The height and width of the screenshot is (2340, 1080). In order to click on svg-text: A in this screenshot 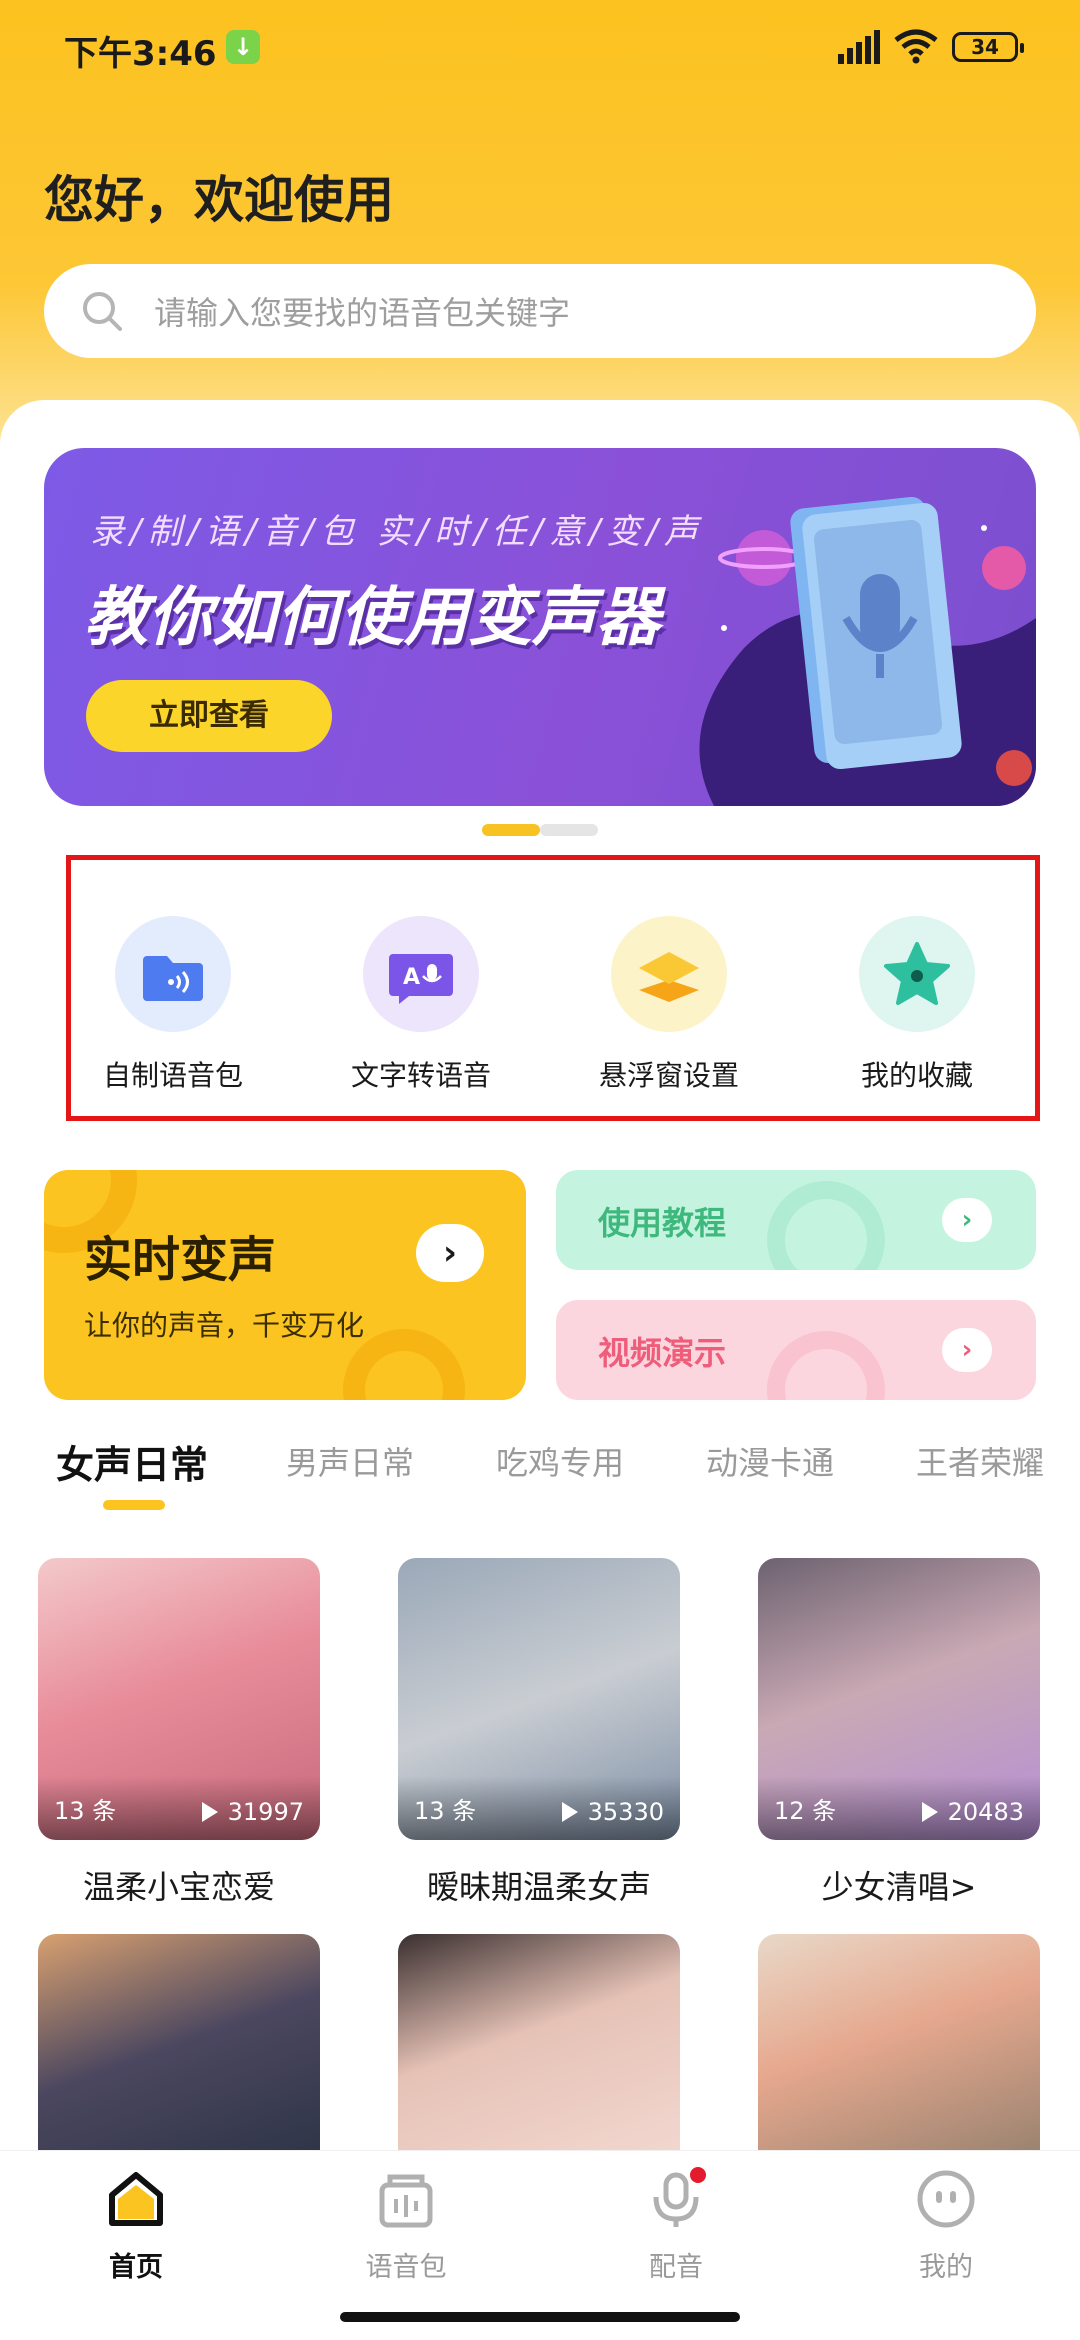, I will do `click(411, 977)`.